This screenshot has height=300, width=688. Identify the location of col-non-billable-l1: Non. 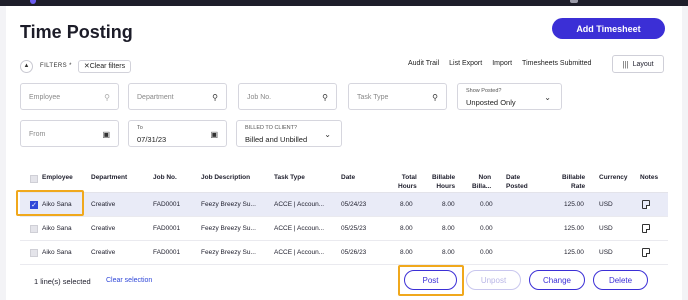
(485, 177).